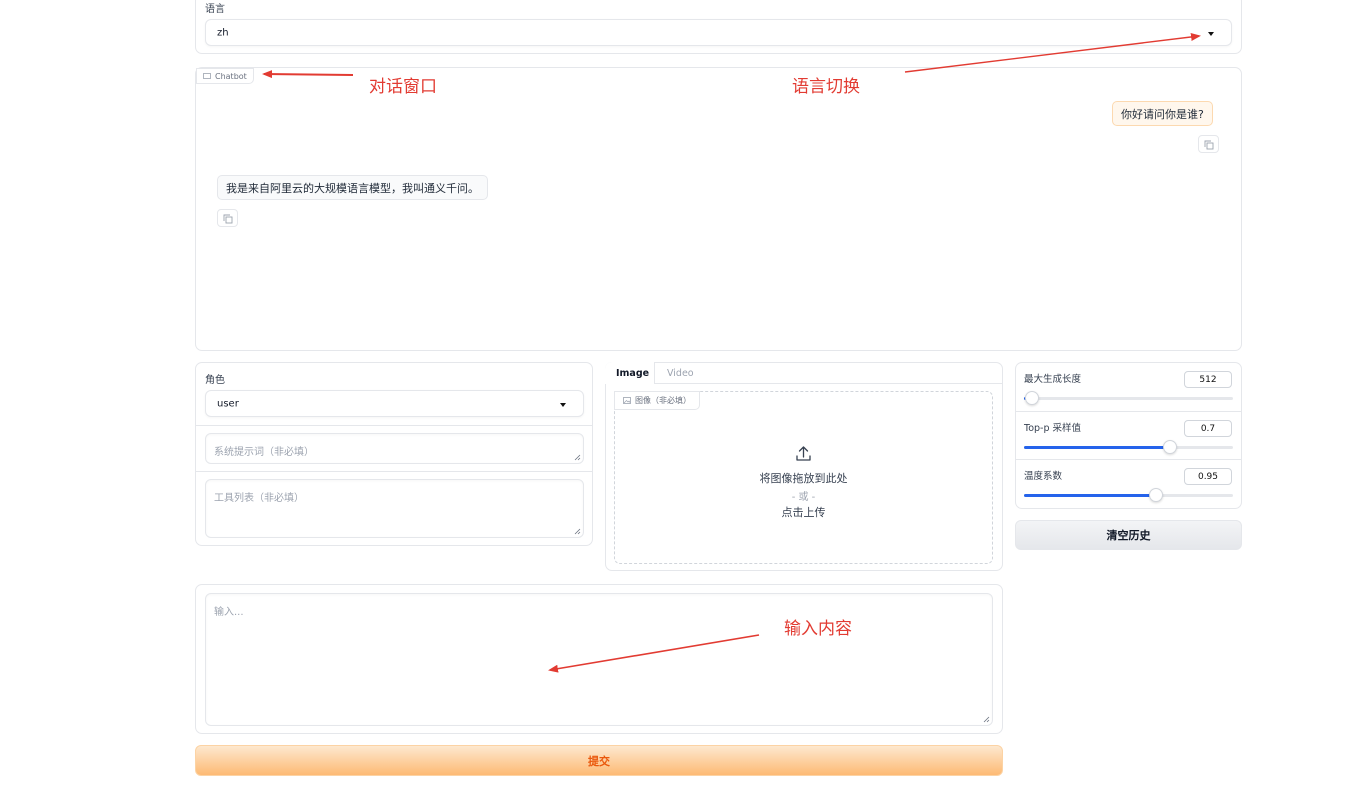 The height and width of the screenshot is (785, 1371). What do you see at coordinates (826, 87) in the screenshot?
I see `annotation-language-switch: 语言切换` at bounding box center [826, 87].